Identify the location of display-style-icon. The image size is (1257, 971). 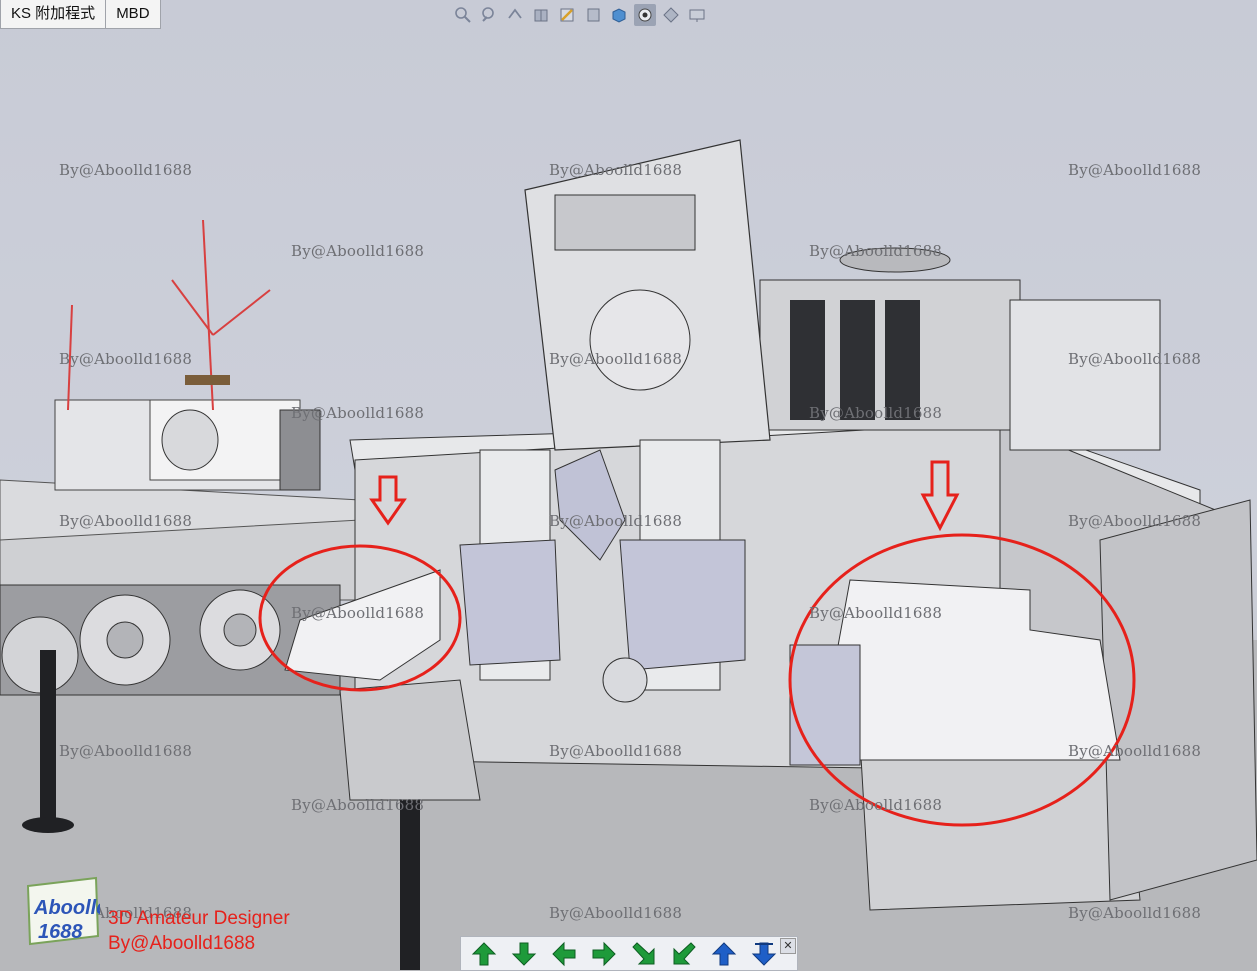
(593, 15).